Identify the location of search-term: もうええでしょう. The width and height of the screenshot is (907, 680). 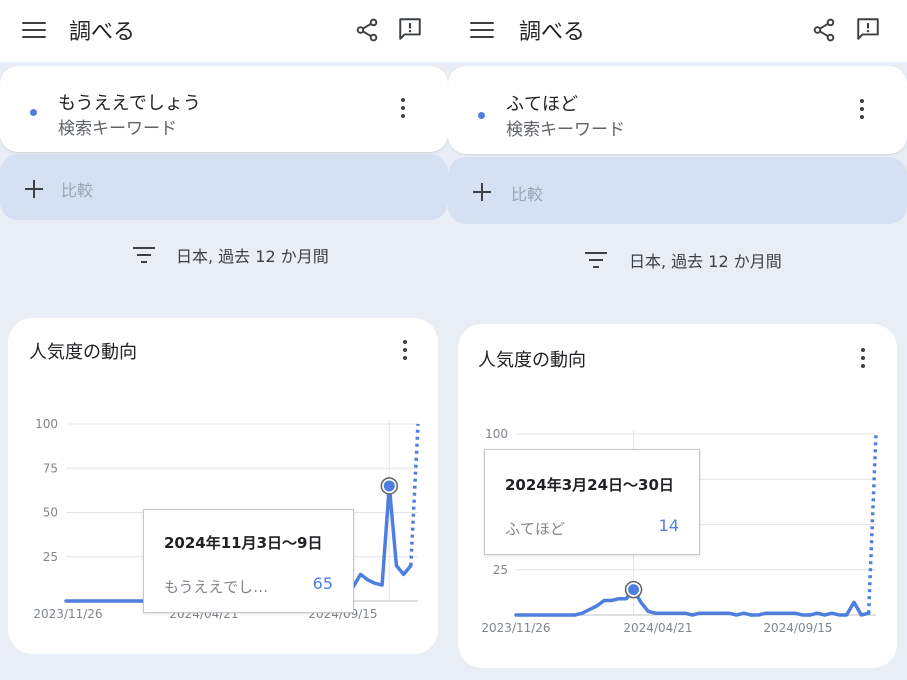
(129, 103).